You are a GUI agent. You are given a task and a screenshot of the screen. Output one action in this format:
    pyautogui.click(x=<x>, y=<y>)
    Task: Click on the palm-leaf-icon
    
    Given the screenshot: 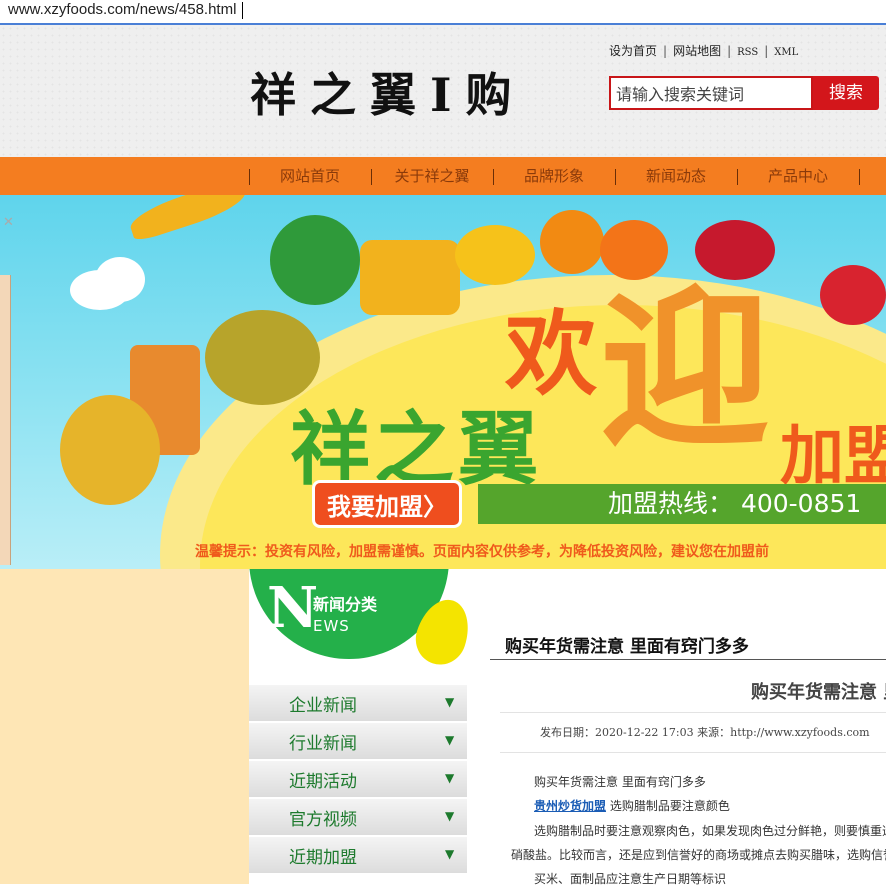 What is the action you would take?
    pyautogui.click(x=315, y=260)
    